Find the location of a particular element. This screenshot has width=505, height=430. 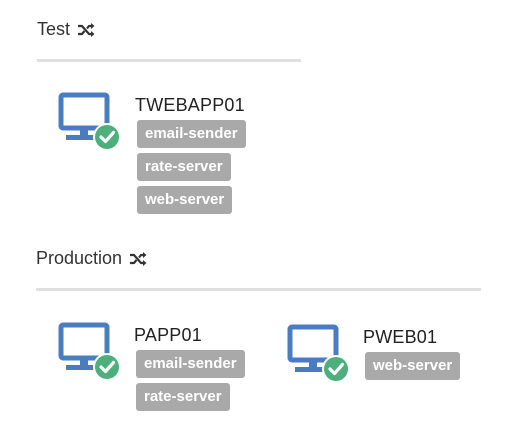

role-tag-list: email-sender rate-server is located at coordinates (190, 380).